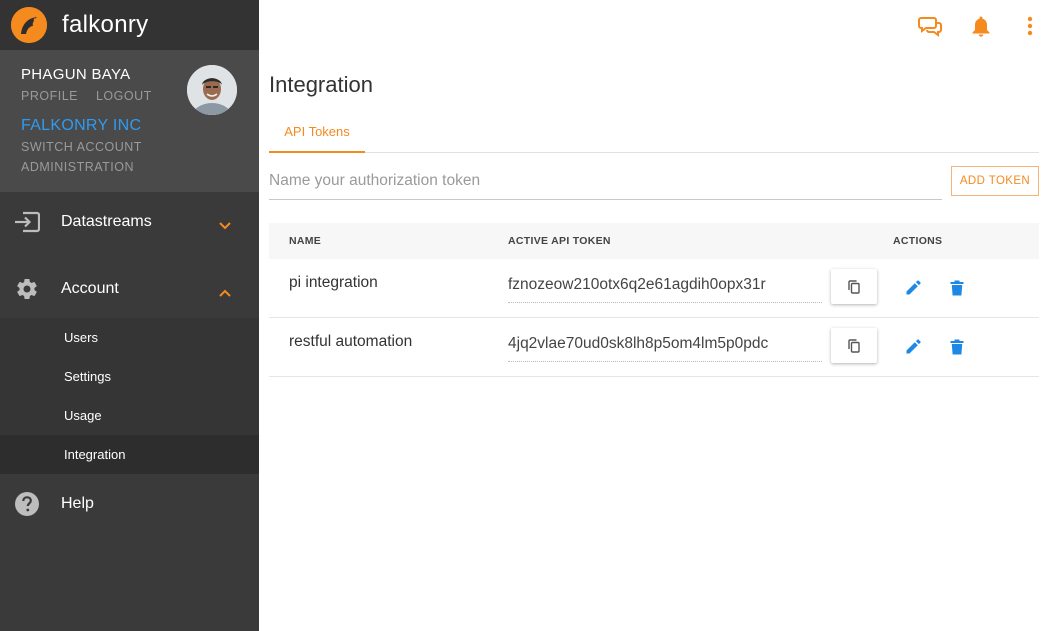 The image size is (1049, 631). Describe the element at coordinates (333, 282) in the screenshot. I see `token-name: pi integration` at that location.